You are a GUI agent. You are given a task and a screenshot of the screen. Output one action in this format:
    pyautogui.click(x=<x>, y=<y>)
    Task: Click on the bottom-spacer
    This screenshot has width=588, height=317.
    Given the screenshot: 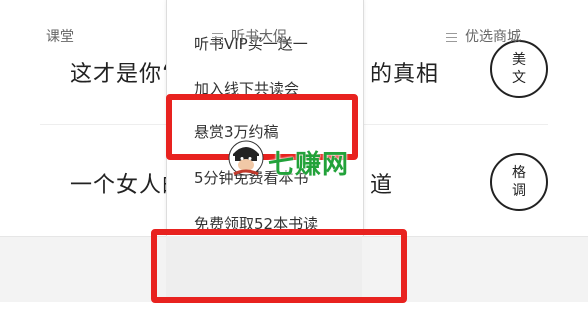 What is the action you would take?
    pyautogui.click(x=294, y=309)
    